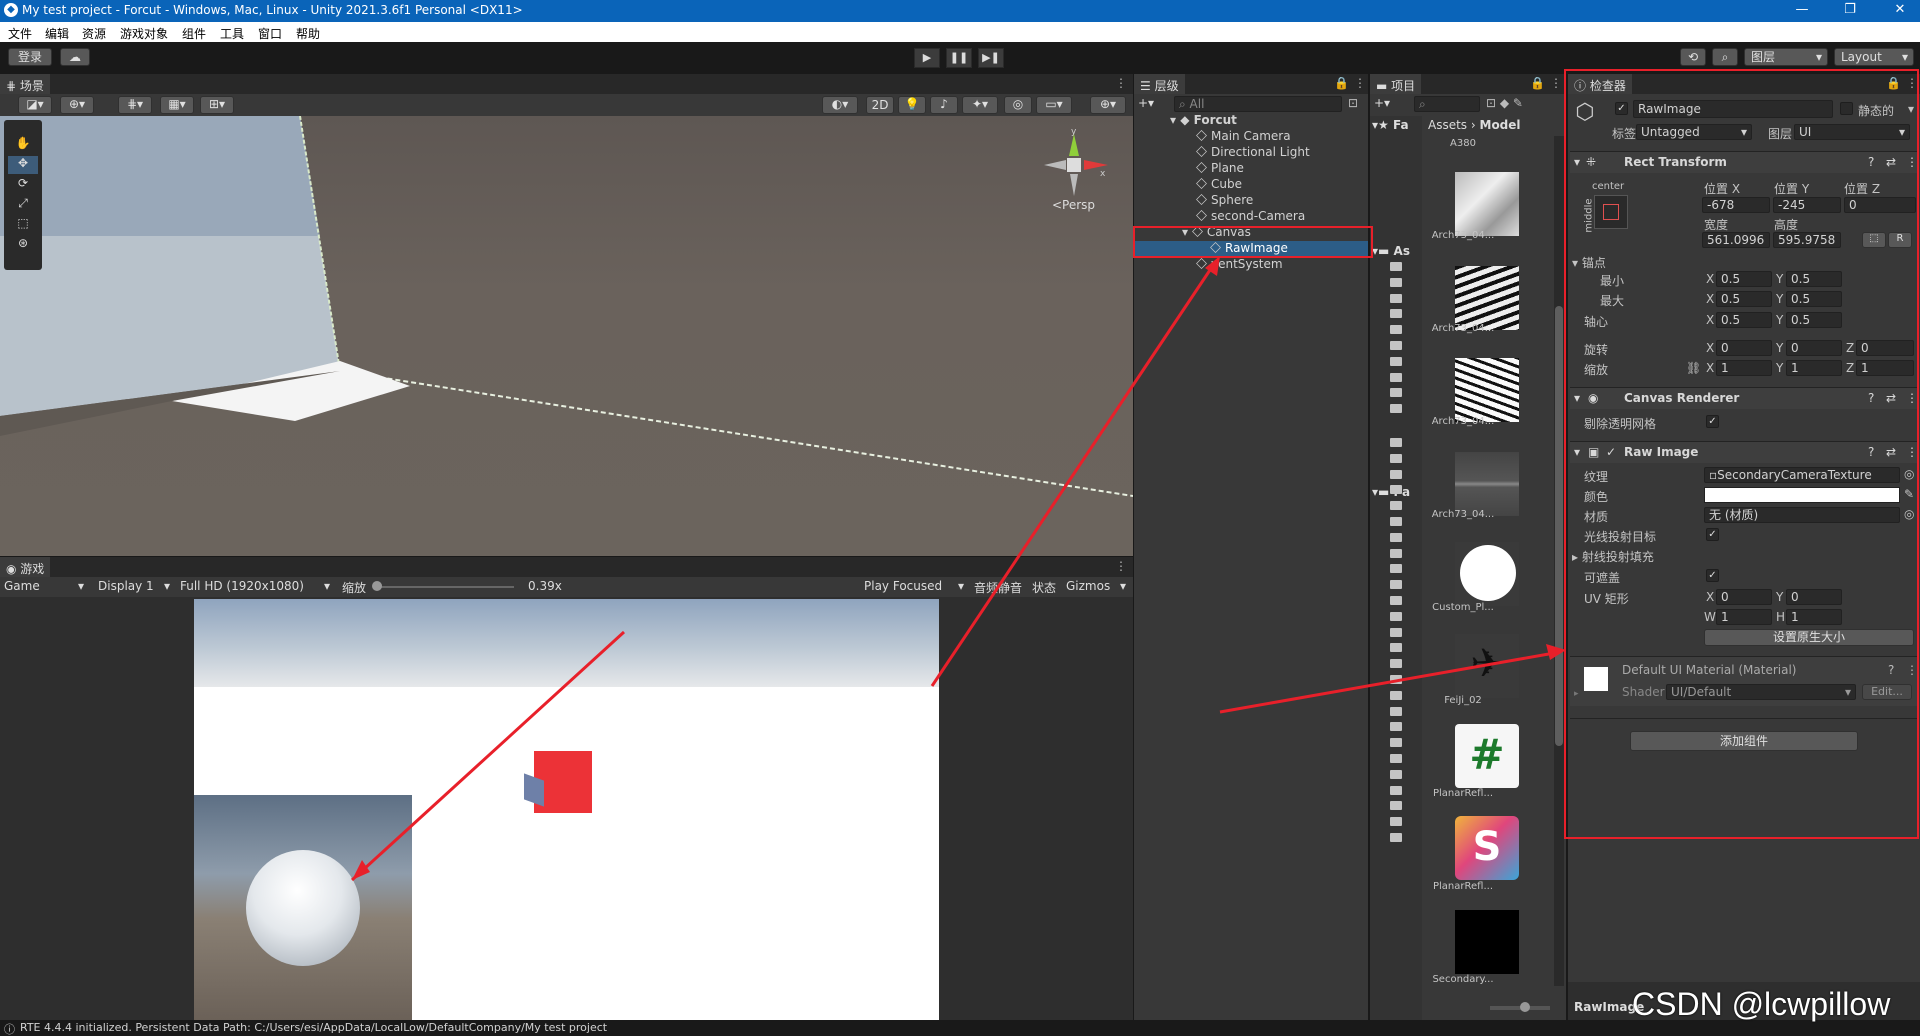 This screenshot has height=1036, width=1920. Describe the element at coordinates (1744, 617) in the screenshot. I see `uv-w-input: 1` at that location.